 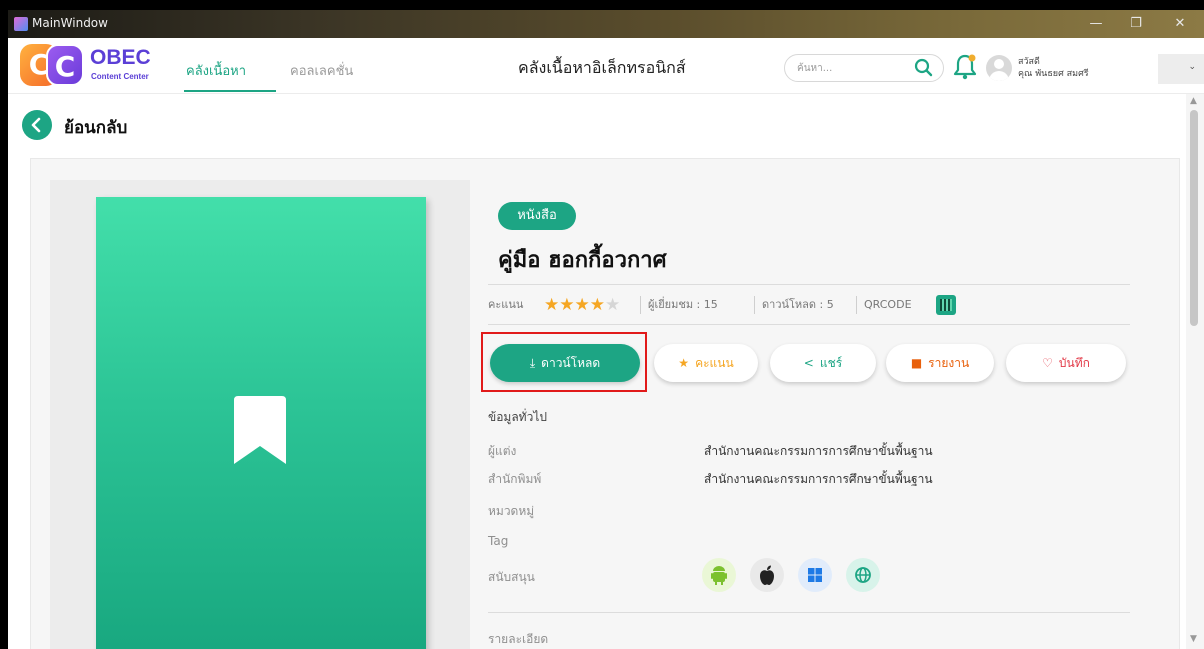 What do you see at coordinates (965, 67) in the screenshot?
I see `notification-bell-icon` at bounding box center [965, 67].